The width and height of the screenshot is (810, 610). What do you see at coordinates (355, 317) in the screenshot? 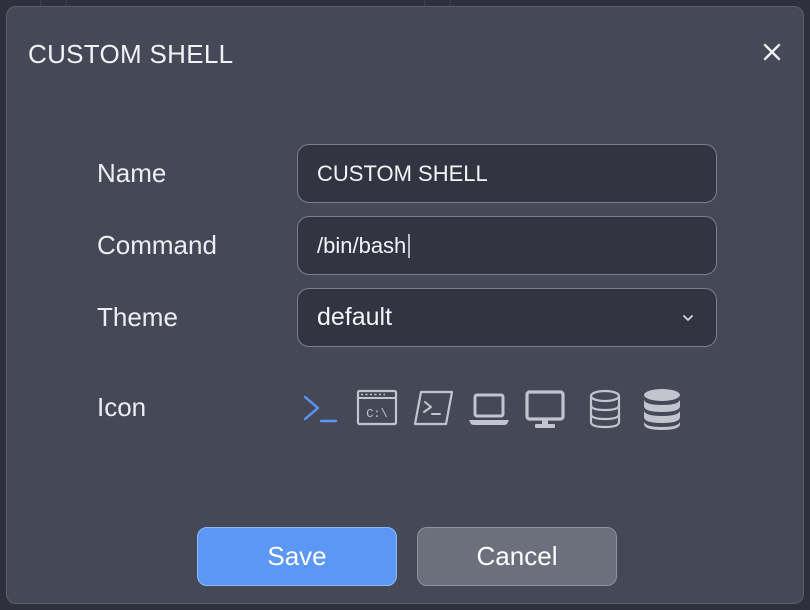
I see `theme-select-value: default` at bounding box center [355, 317].